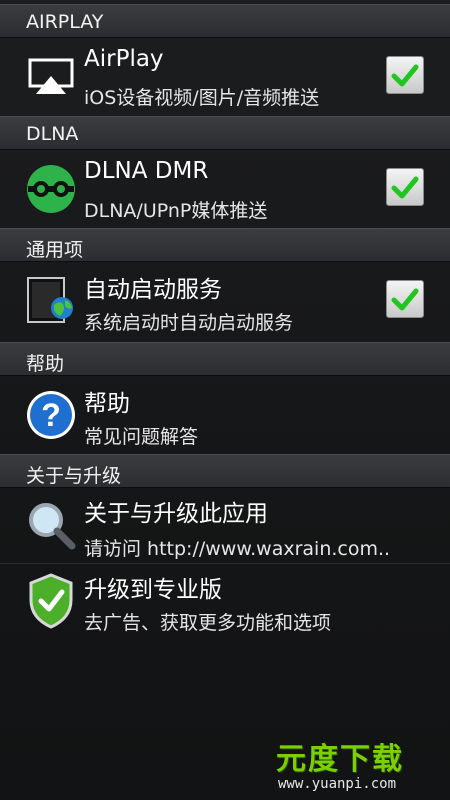 The height and width of the screenshot is (800, 450). What do you see at coordinates (146, 171) in the screenshot?
I see `item-title: DLNA DMR` at bounding box center [146, 171].